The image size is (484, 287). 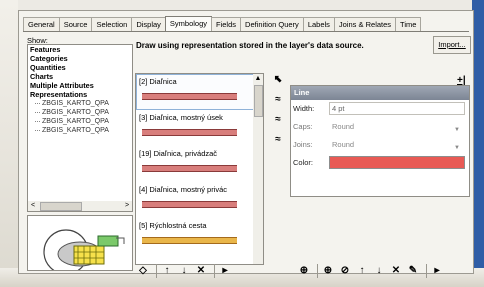 I want to click on color-row: Color:, so click(x=380, y=163).